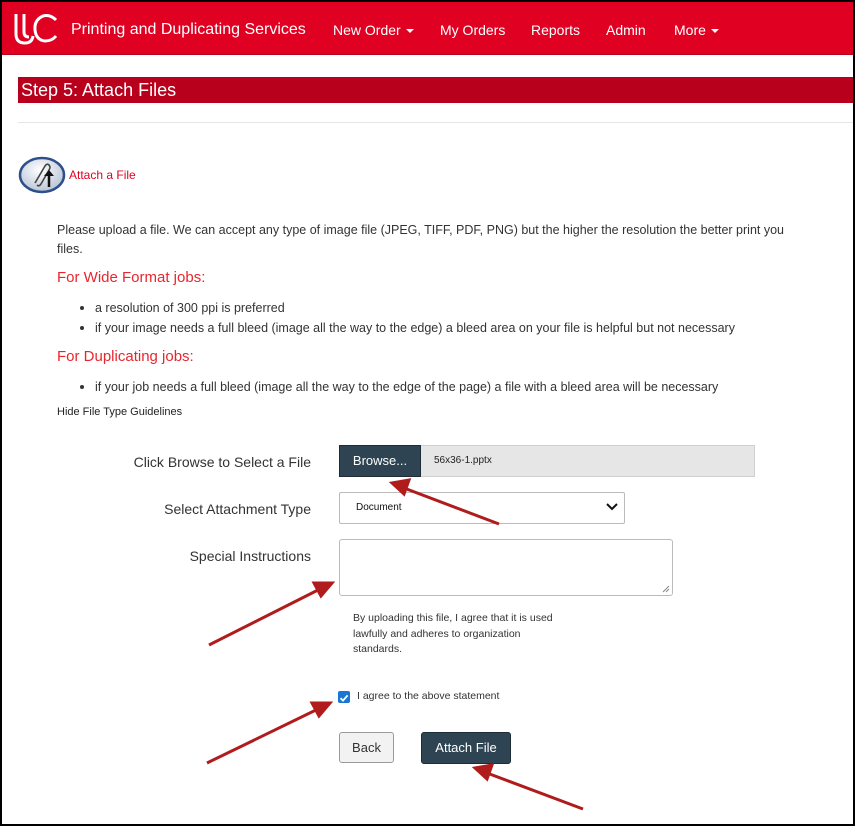  I want to click on back-button: Back, so click(366, 747).